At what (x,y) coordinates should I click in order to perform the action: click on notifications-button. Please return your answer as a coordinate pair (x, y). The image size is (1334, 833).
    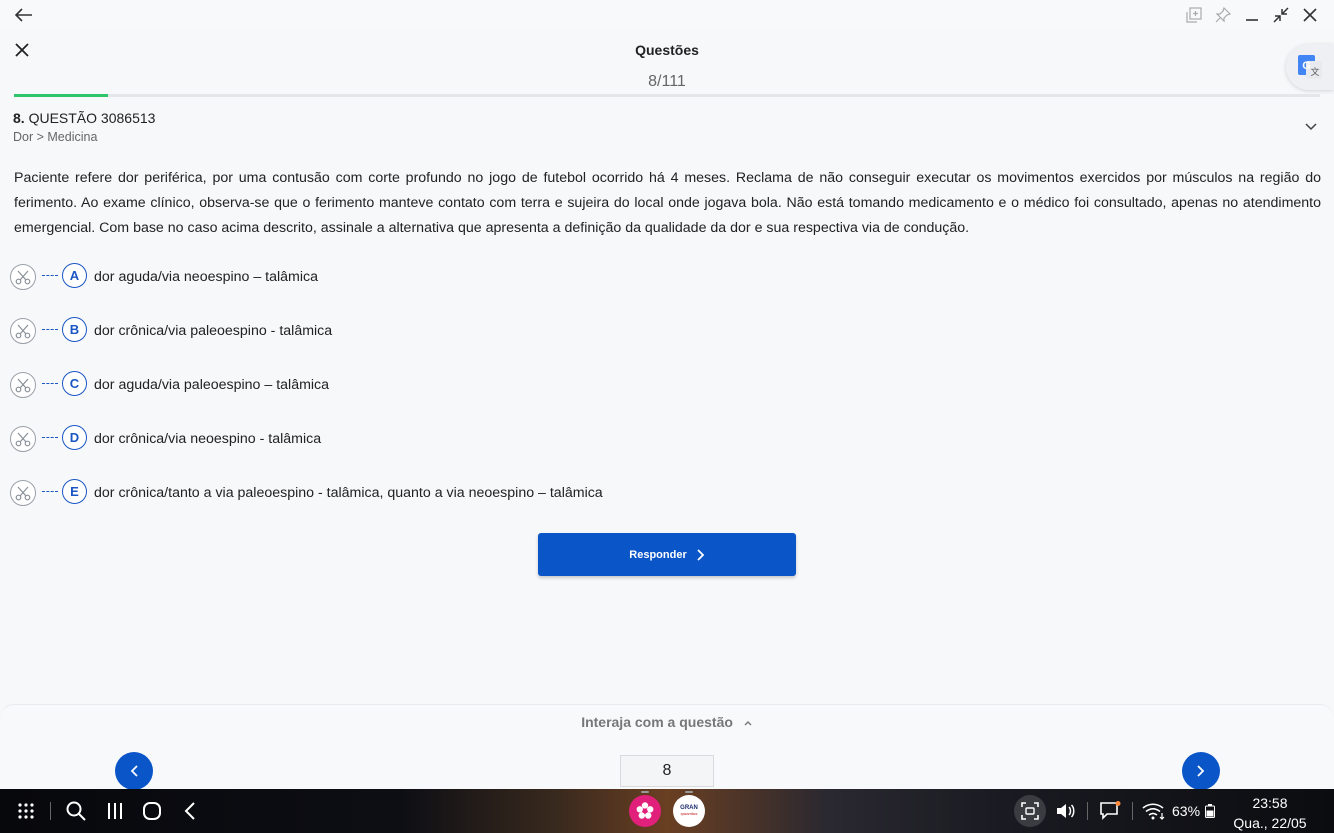
    Looking at the image, I should click on (1110, 811).